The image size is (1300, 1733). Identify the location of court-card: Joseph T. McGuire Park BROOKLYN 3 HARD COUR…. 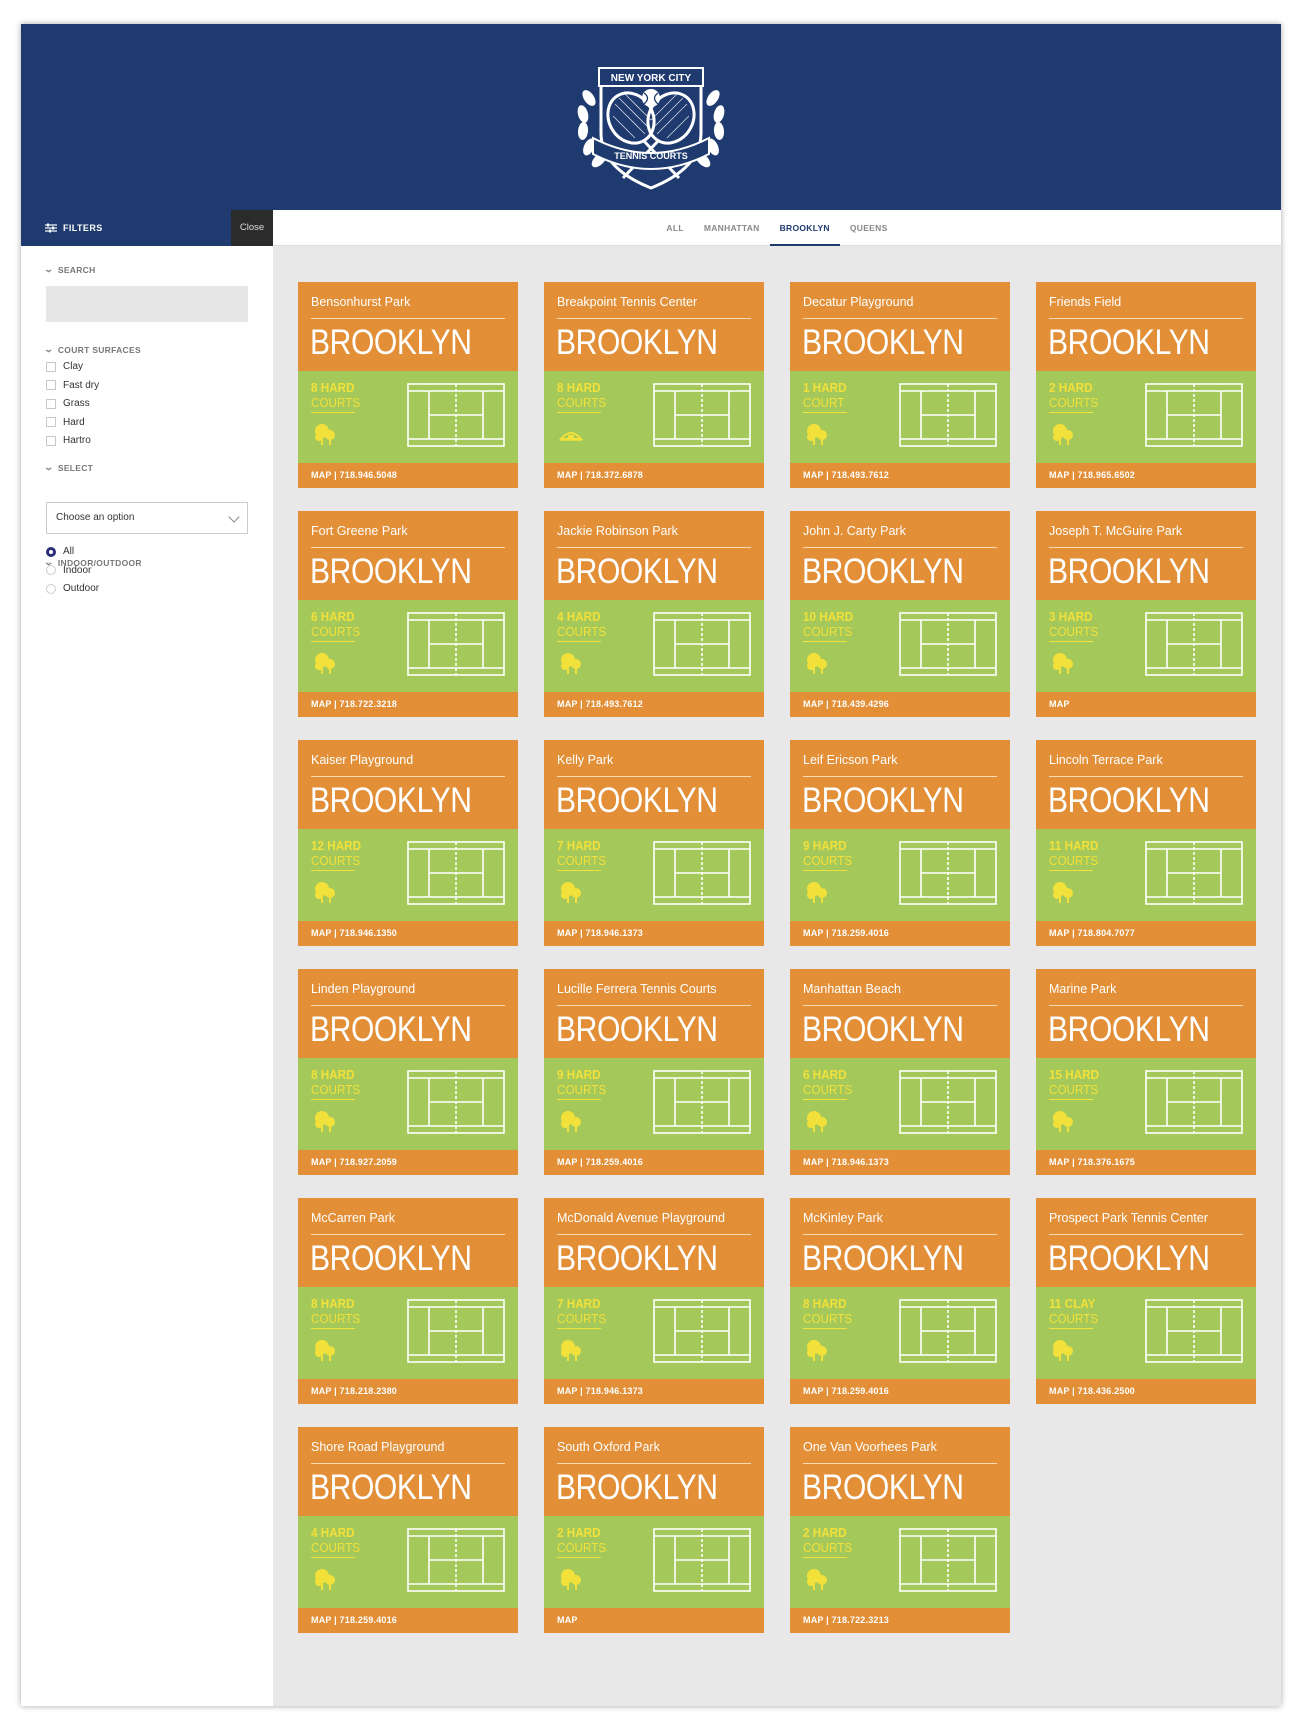
(1146, 614).